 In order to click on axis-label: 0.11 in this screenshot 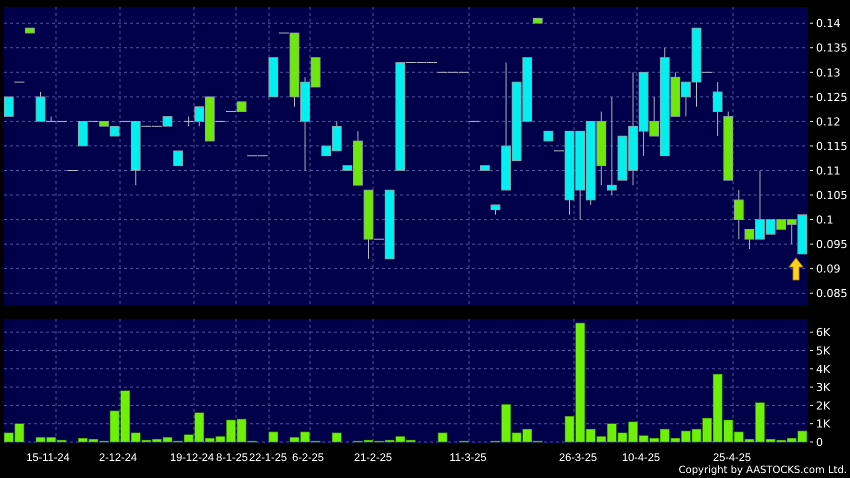, I will do `click(828, 171)`.